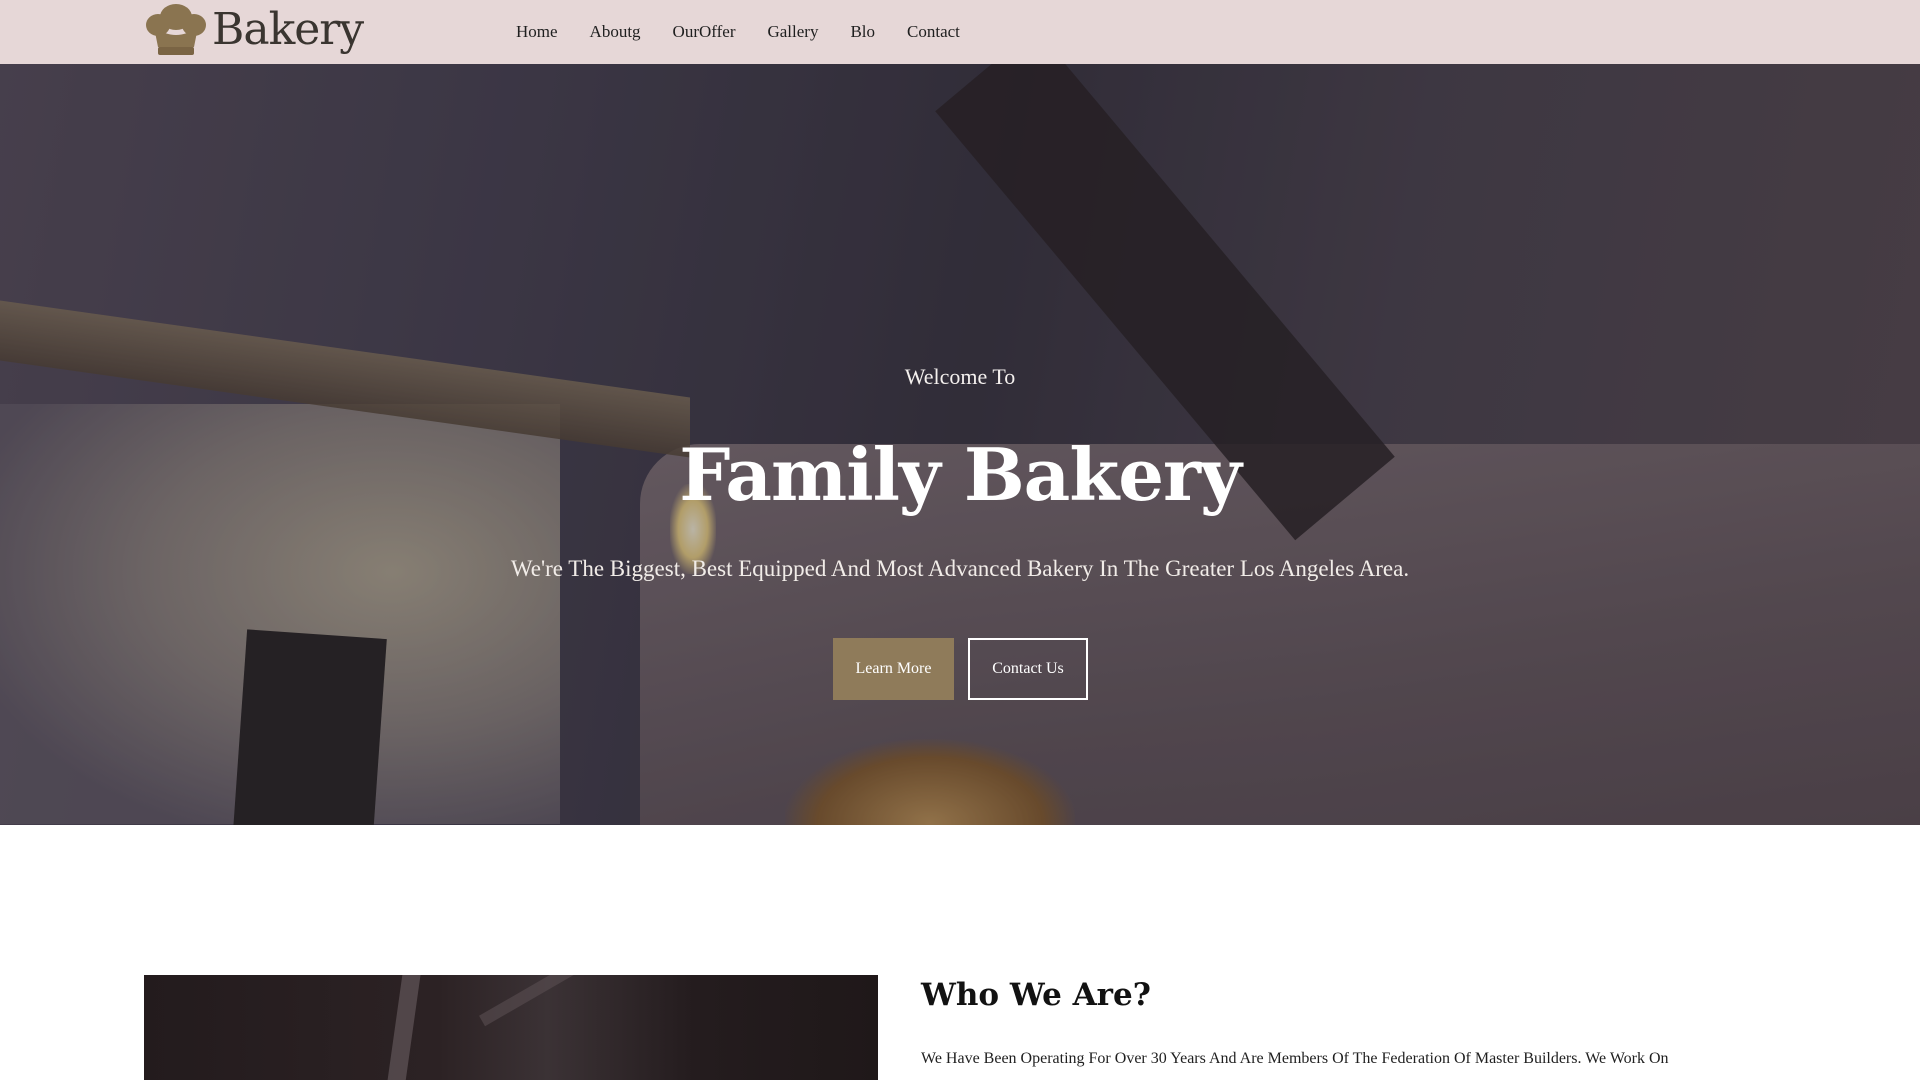 The height and width of the screenshot is (1080, 1920). I want to click on hero-buttons: Learn More Contact Us, so click(960, 669).